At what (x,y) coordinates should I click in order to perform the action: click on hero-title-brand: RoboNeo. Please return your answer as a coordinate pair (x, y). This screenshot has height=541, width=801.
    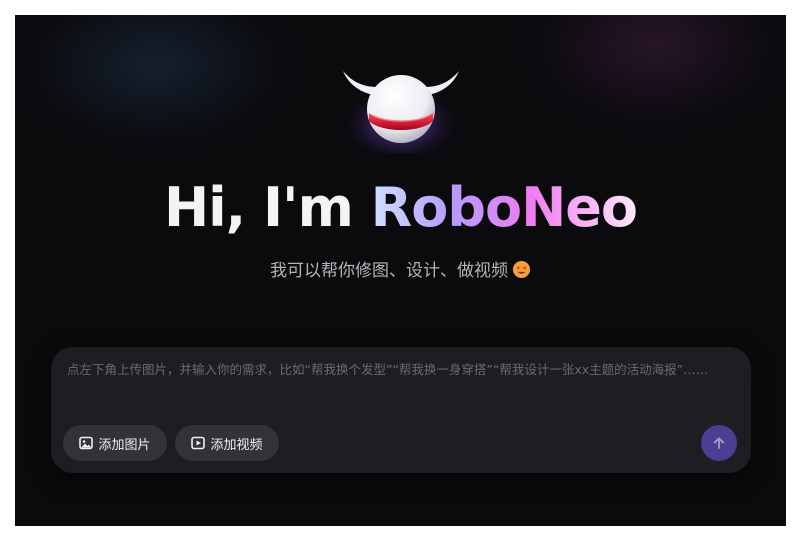
    Looking at the image, I should click on (504, 207).